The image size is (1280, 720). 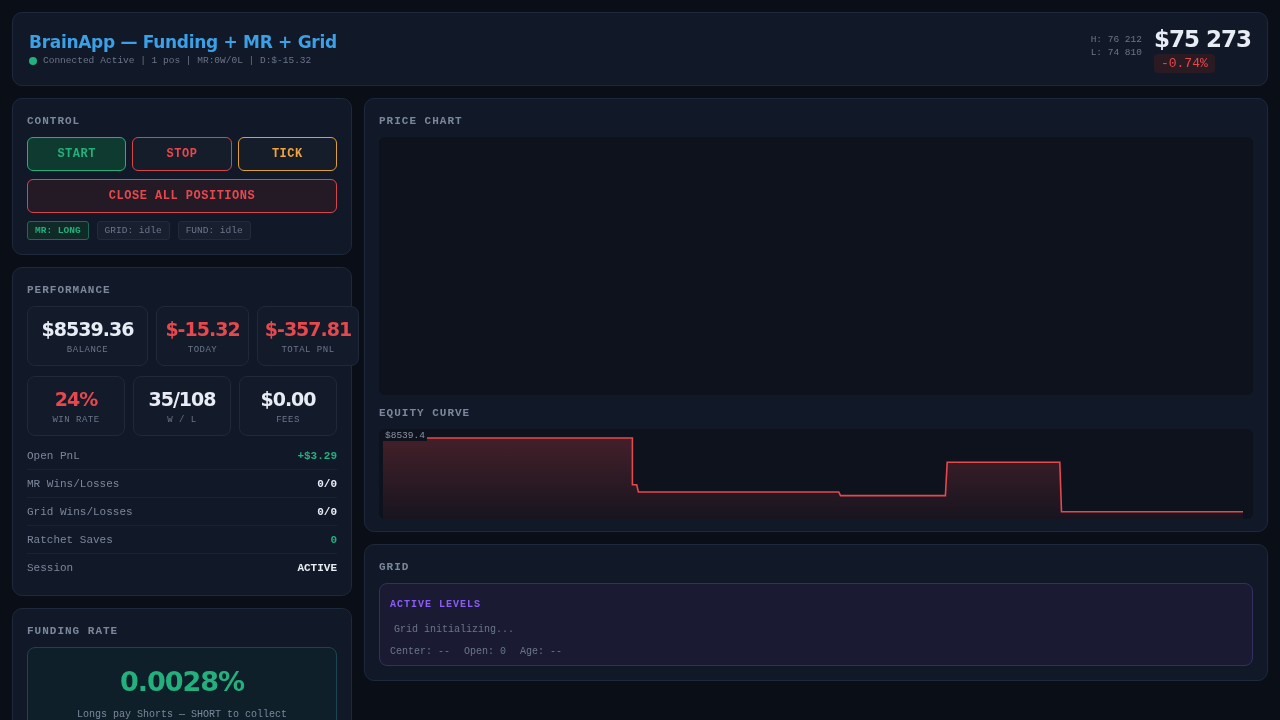 What do you see at coordinates (1184, 63) in the screenshot?
I see `price-change-badge: -0.74%` at bounding box center [1184, 63].